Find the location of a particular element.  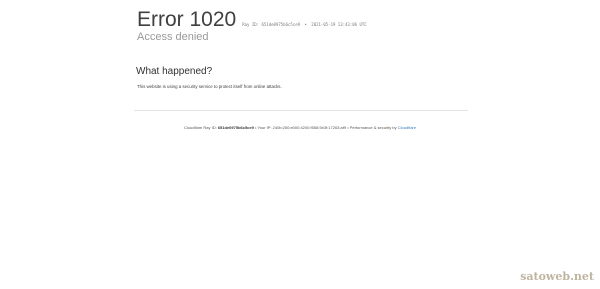

ray-id: 651de0975b6c5ce9 is located at coordinates (281, 24).